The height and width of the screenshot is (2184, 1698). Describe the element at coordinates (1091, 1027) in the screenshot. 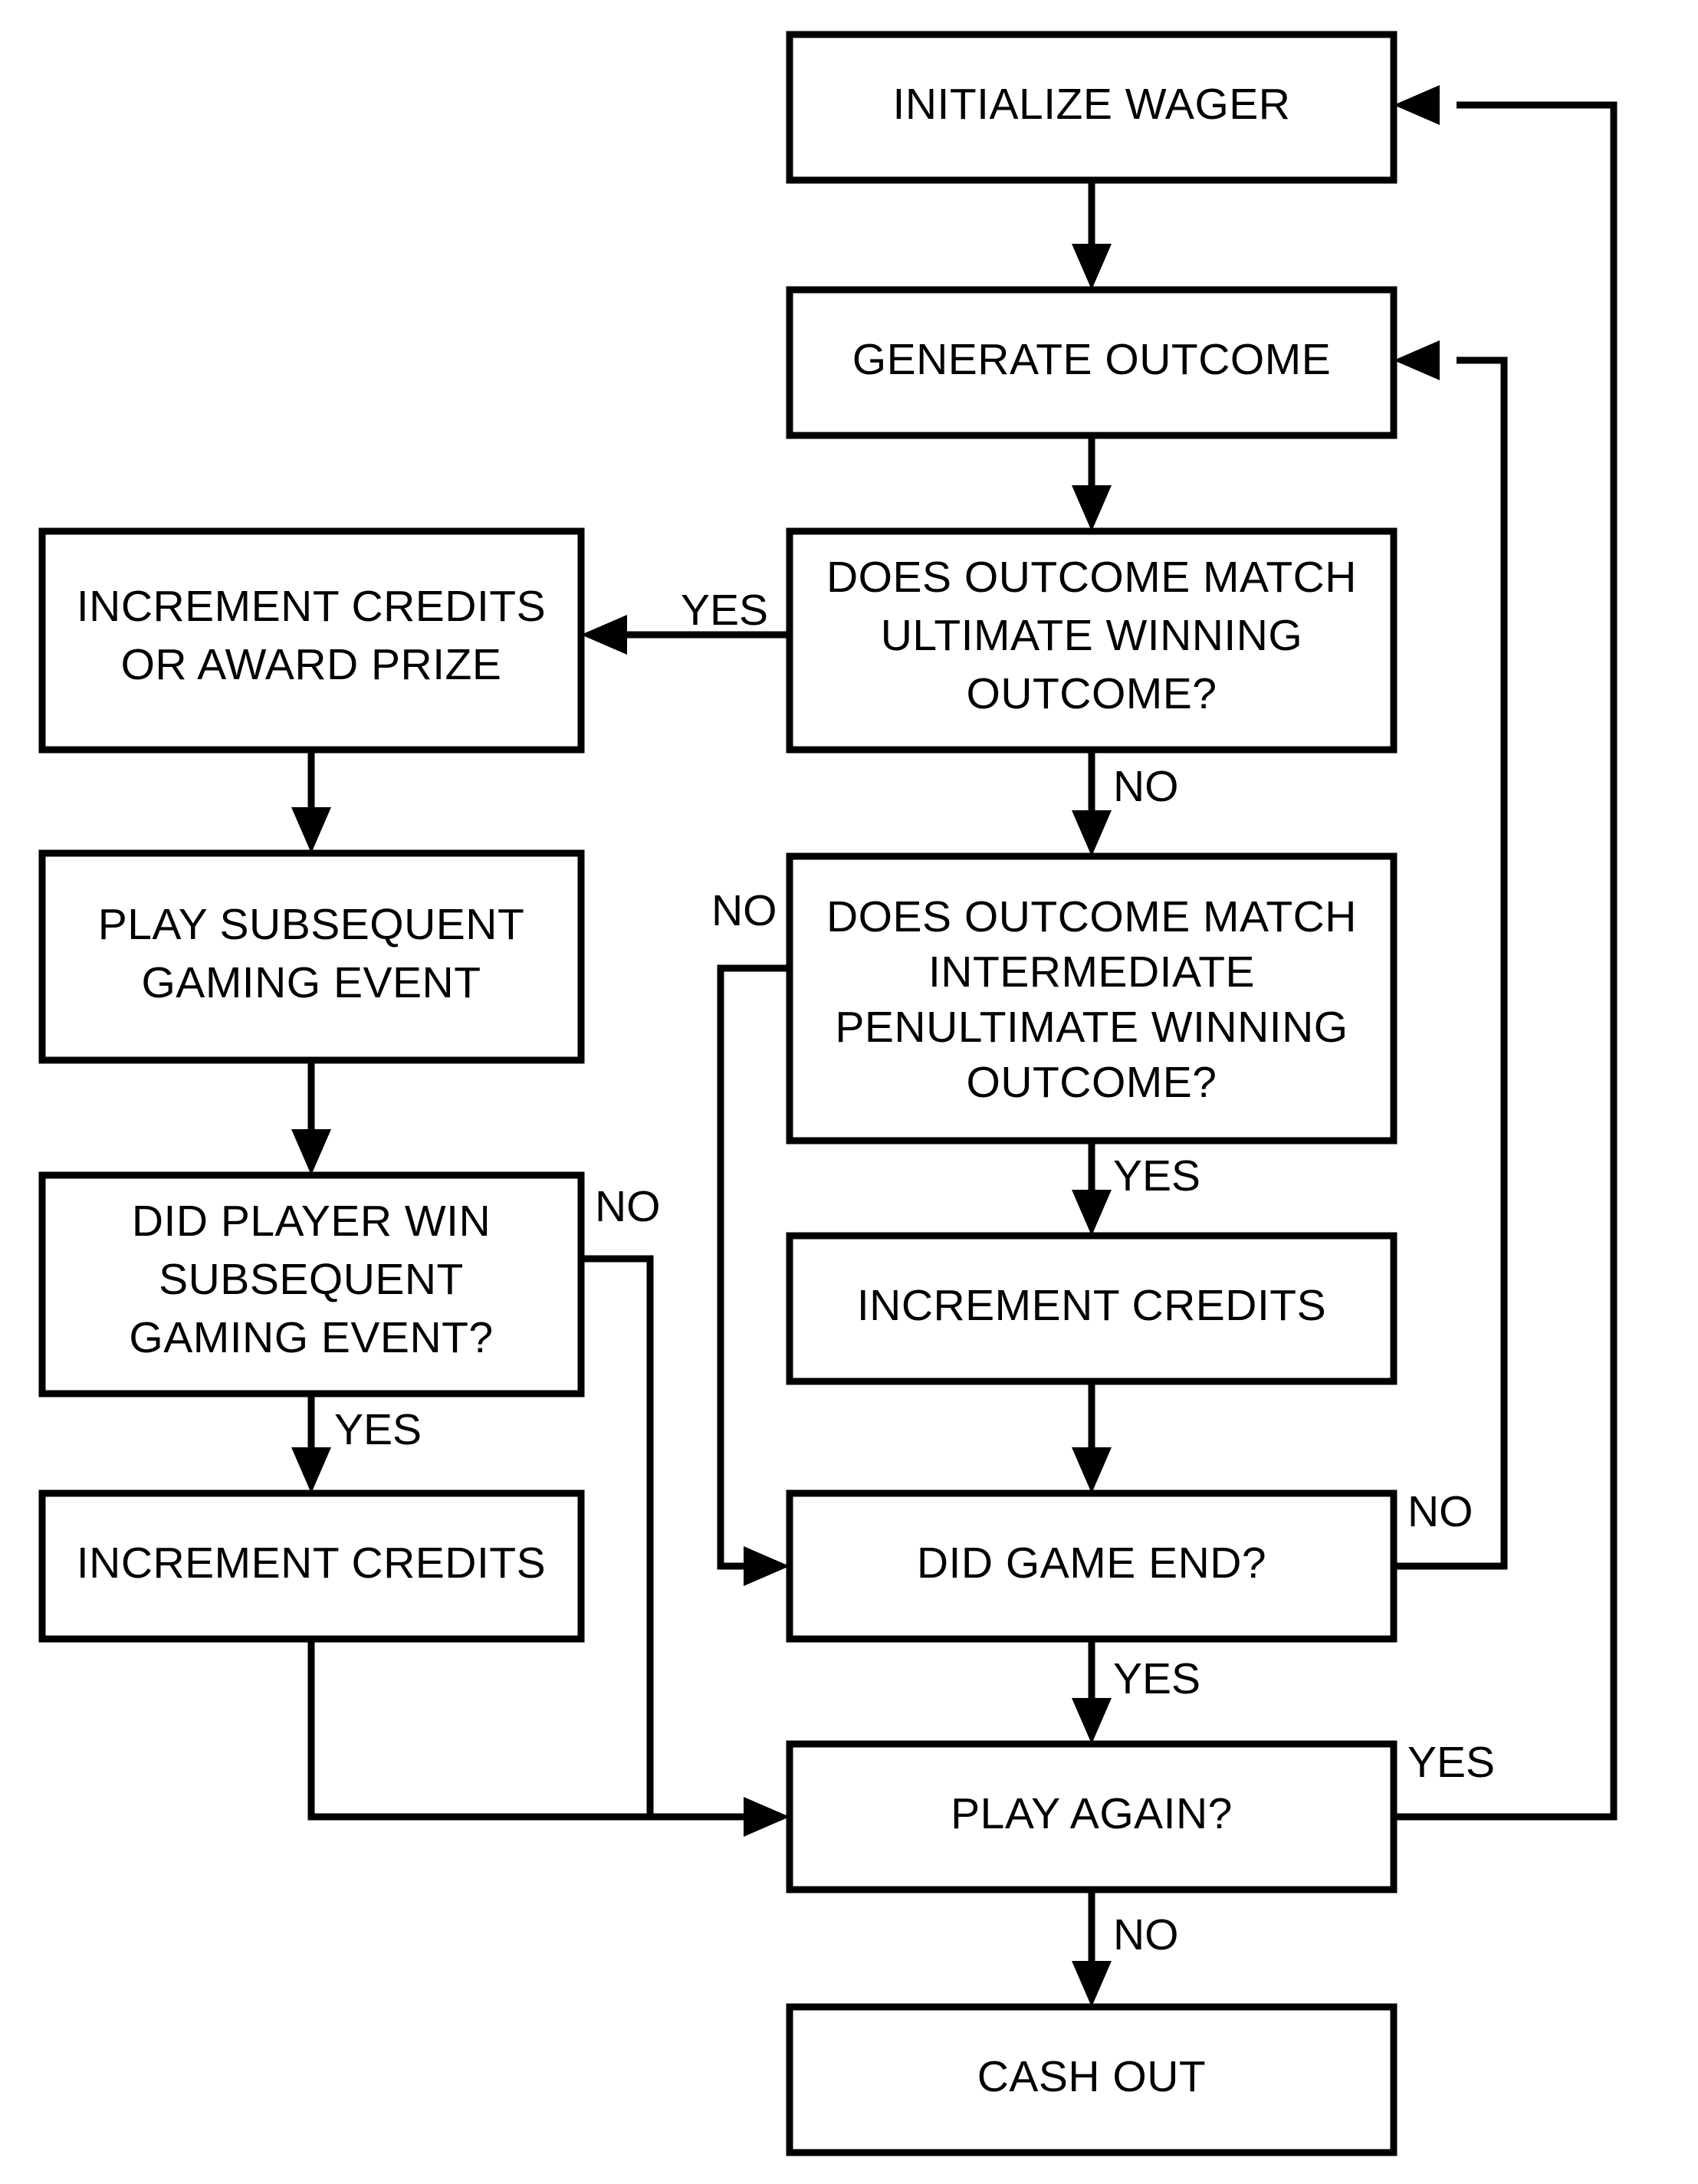

I see `node-label-line3: PENULTIMATE WINNING` at that location.